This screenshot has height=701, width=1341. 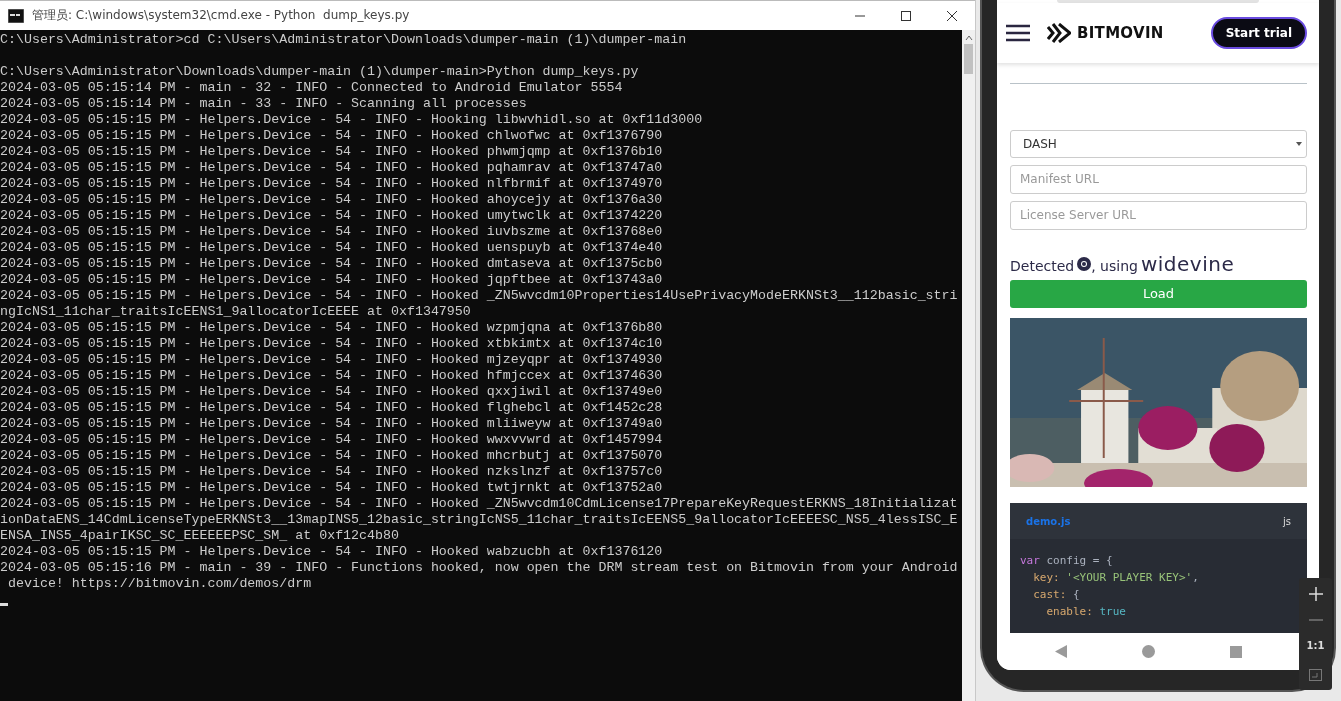 What do you see at coordinates (1158, 179) in the screenshot?
I see `manifest-url-field: Manifest URL` at bounding box center [1158, 179].